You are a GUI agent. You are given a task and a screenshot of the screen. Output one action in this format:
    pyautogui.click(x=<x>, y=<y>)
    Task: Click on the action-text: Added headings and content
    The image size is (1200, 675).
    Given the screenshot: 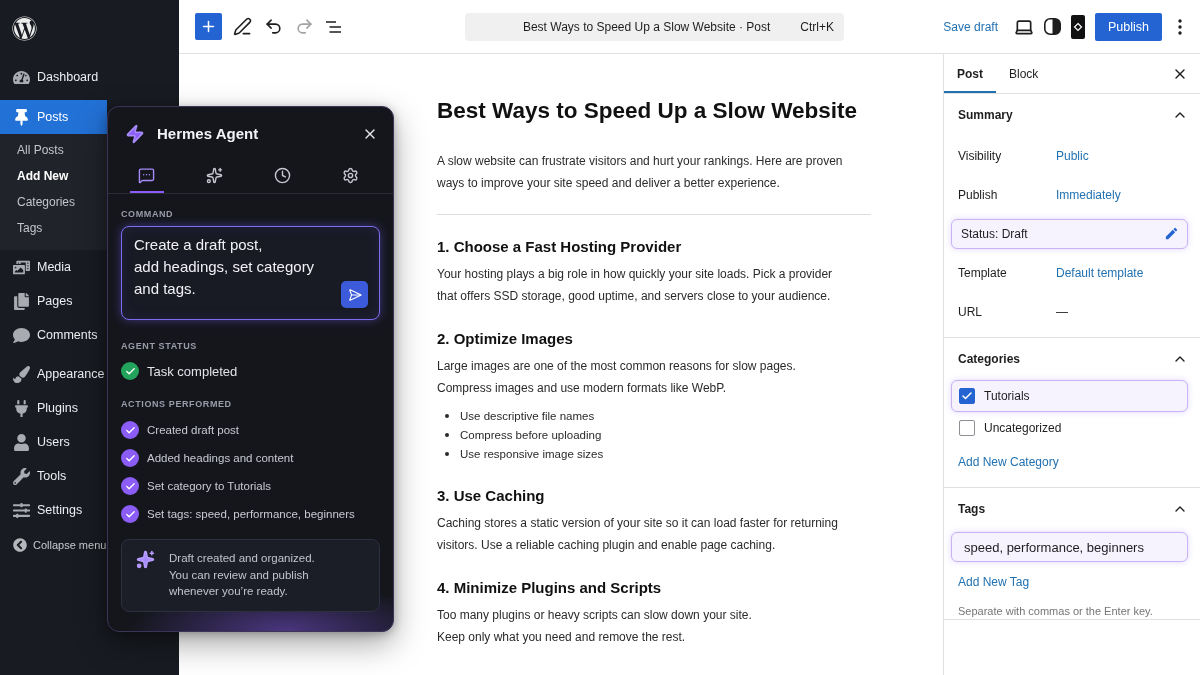 What is the action you would take?
    pyautogui.click(x=220, y=458)
    